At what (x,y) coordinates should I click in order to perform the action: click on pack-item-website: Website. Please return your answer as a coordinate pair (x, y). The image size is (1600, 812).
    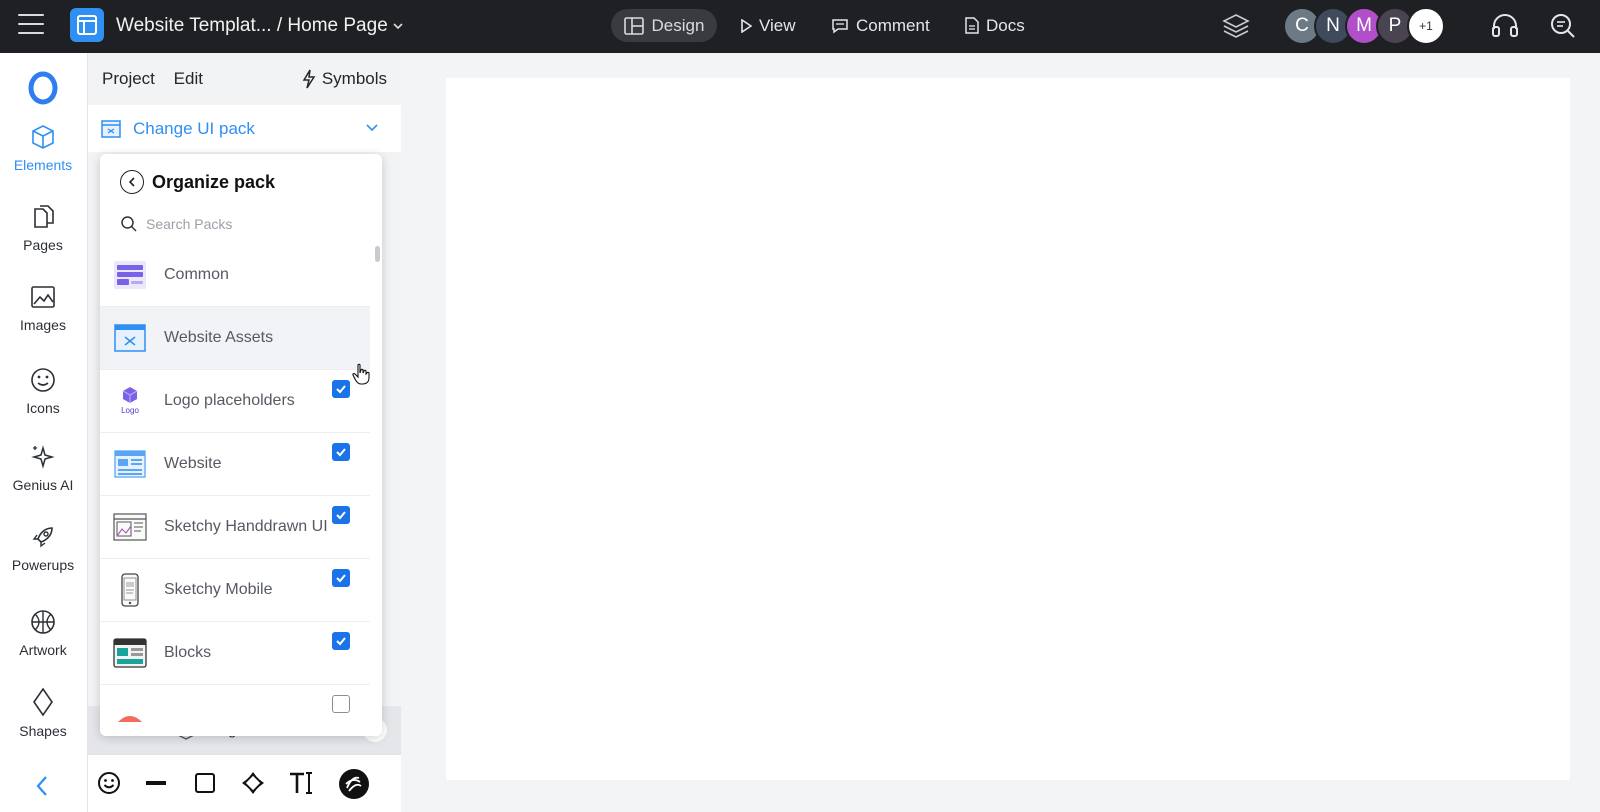
    Looking at the image, I should click on (235, 464).